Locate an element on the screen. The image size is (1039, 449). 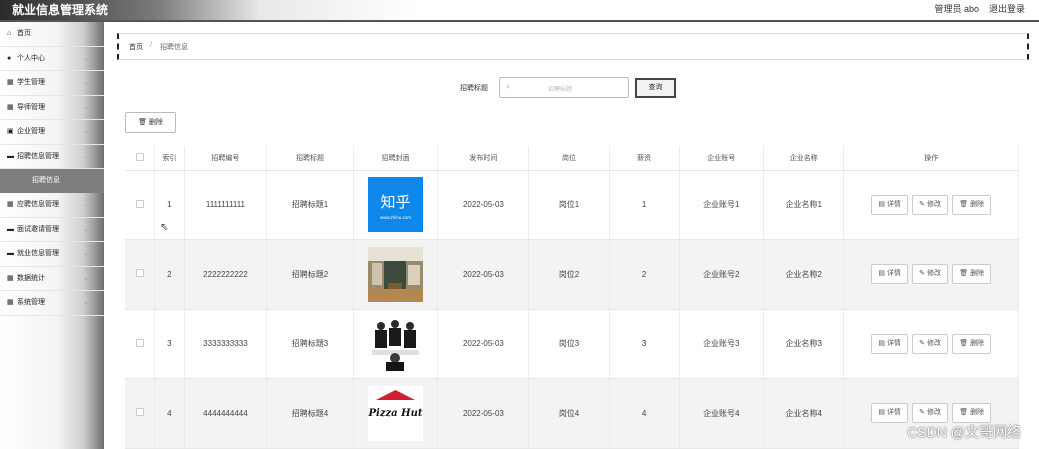
batch-delete-button: 🗑 删除 is located at coordinates (150, 122).